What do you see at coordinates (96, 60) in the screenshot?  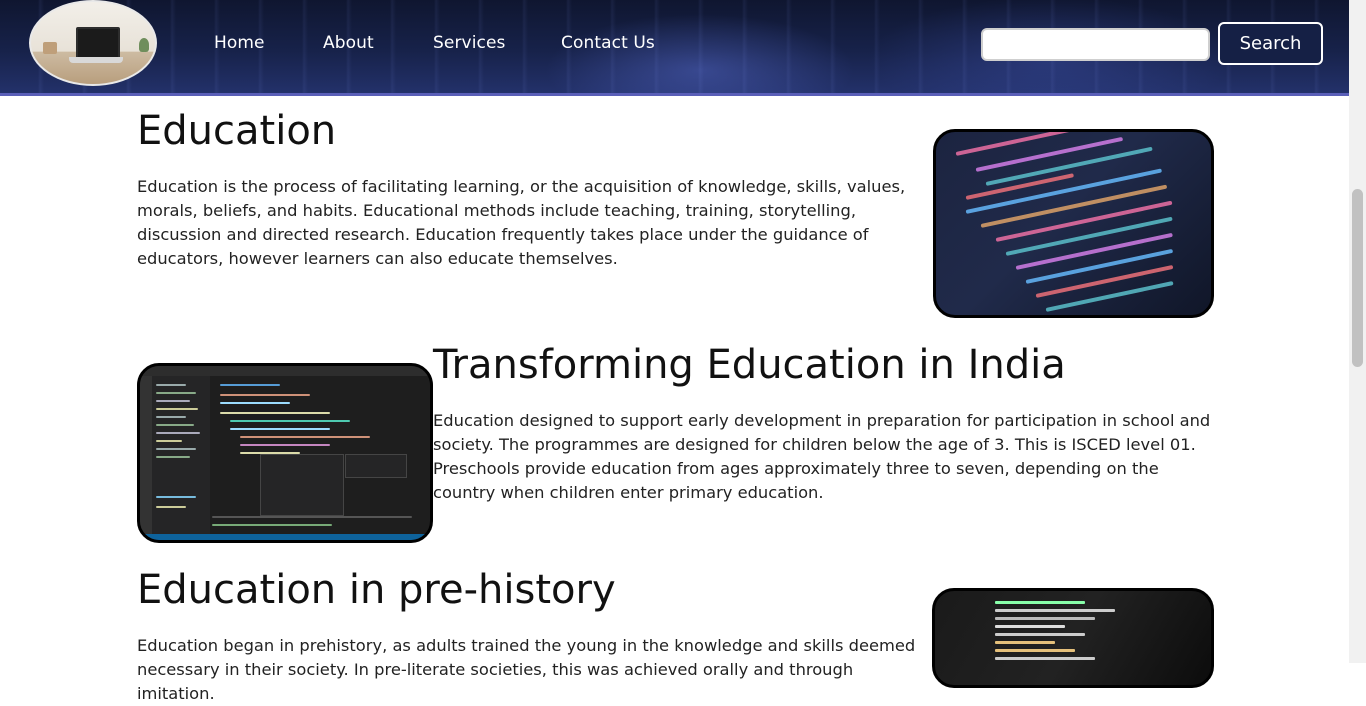 I see `logo-laptop-base` at bounding box center [96, 60].